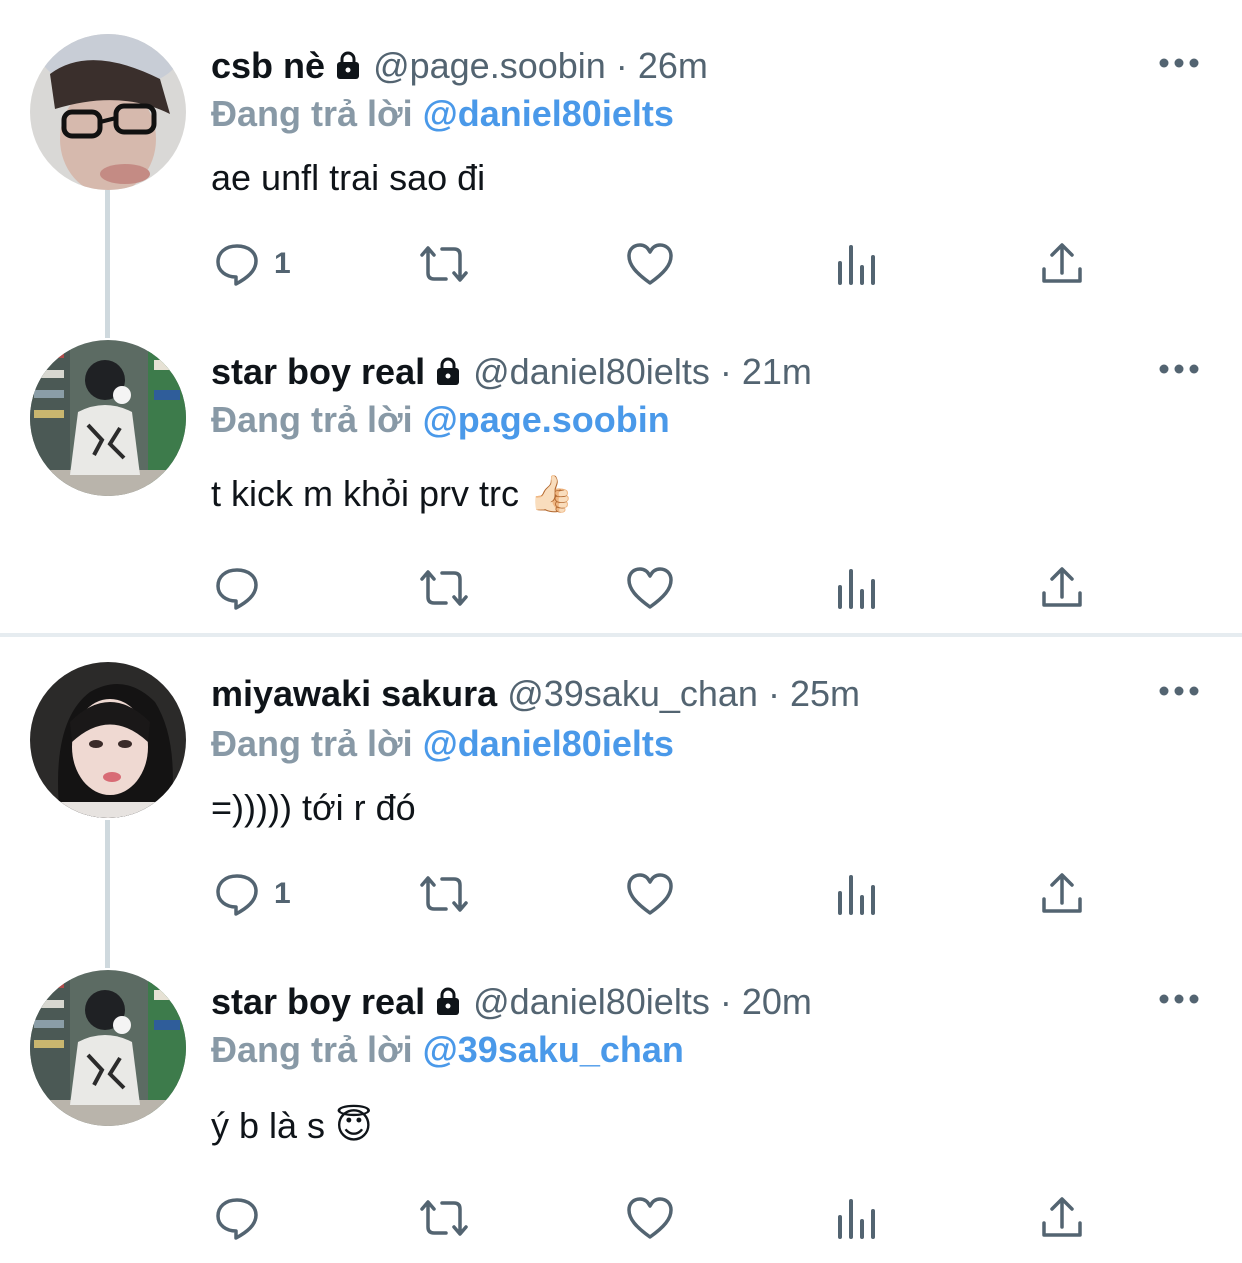 This screenshot has width=1242, height=1263. Describe the element at coordinates (632, 693) in the screenshot. I see `user-handle: @39saku_chan` at that location.